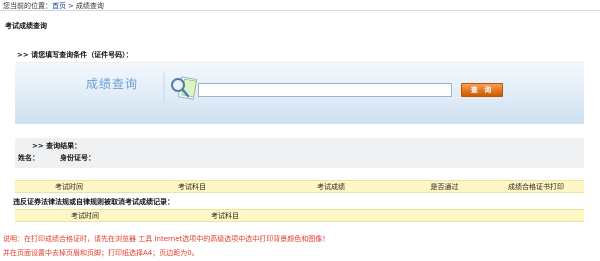 The image size is (600, 261). Describe the element at coordinates (27, 6) in the screenshot. I see `breadcrumb-prefix: 您当前的位置：` at that location.